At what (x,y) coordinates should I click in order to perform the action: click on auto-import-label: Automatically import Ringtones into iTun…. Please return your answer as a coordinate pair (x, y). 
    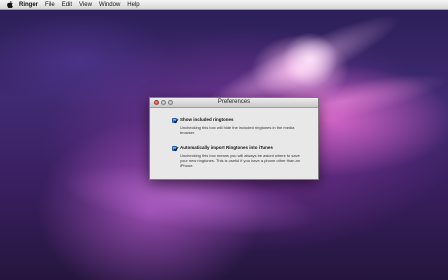
    Looking at the image, I should click on (226, 147).